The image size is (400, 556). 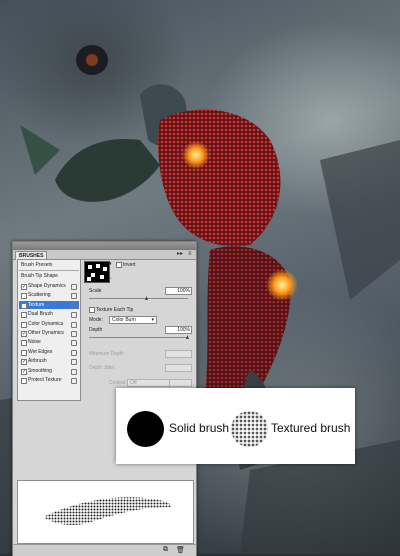 I want to click on option-wet-edges: Wet Edges, so click(x=49, y=352).